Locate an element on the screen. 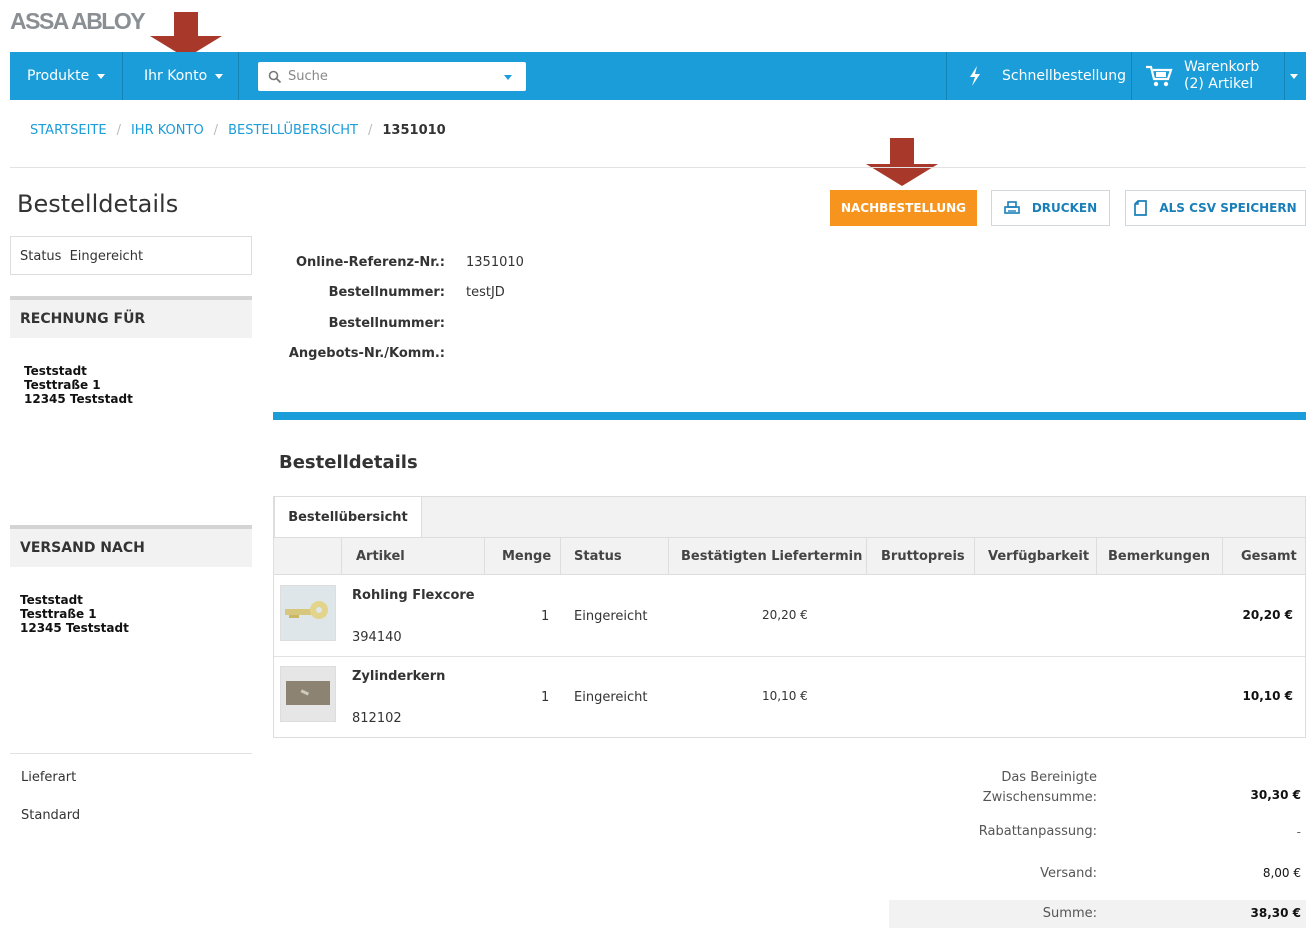 The width and height of the screenshot is (1315, 928). online-ref-value: 1351010 is located at coordinates (495, 262).